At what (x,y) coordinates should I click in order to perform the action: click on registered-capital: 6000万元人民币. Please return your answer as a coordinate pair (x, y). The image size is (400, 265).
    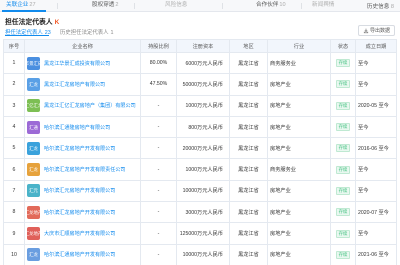
    Looking at the image, I should click on (203, 63).